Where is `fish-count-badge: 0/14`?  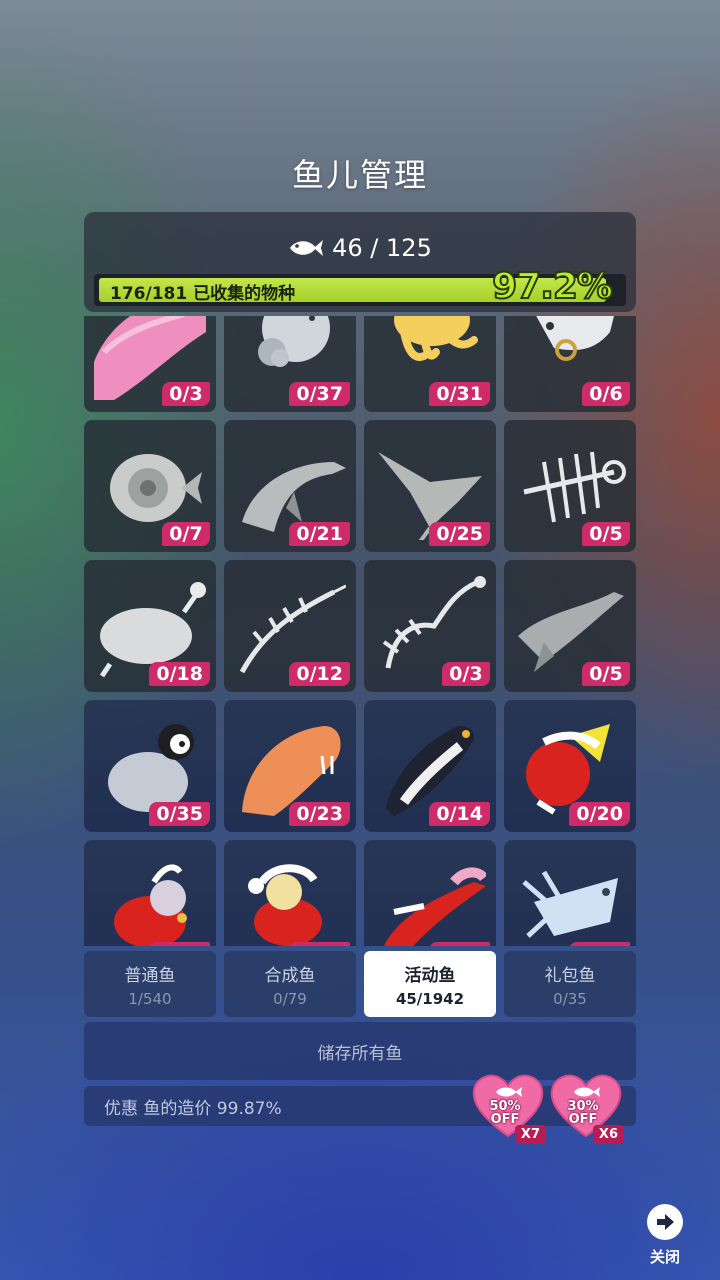
fish-count-badge: 0/14 is located at coordinates (459, 814).